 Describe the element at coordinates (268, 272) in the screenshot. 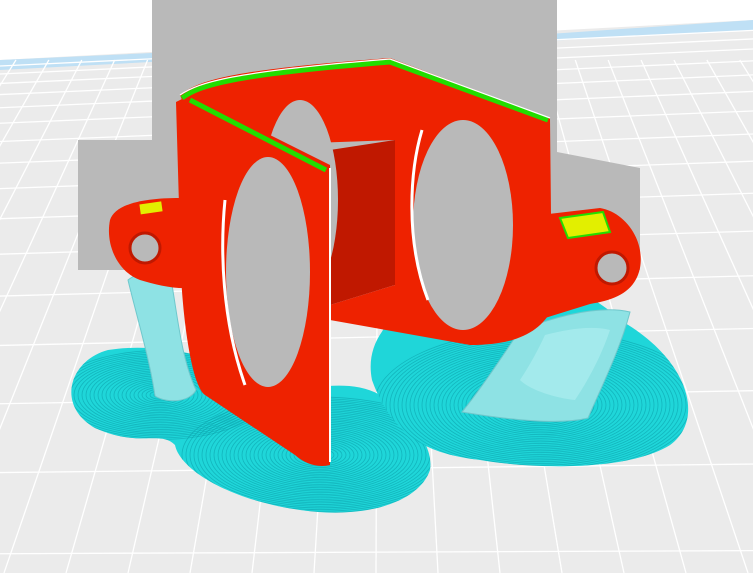

I see `front-window` at that location.